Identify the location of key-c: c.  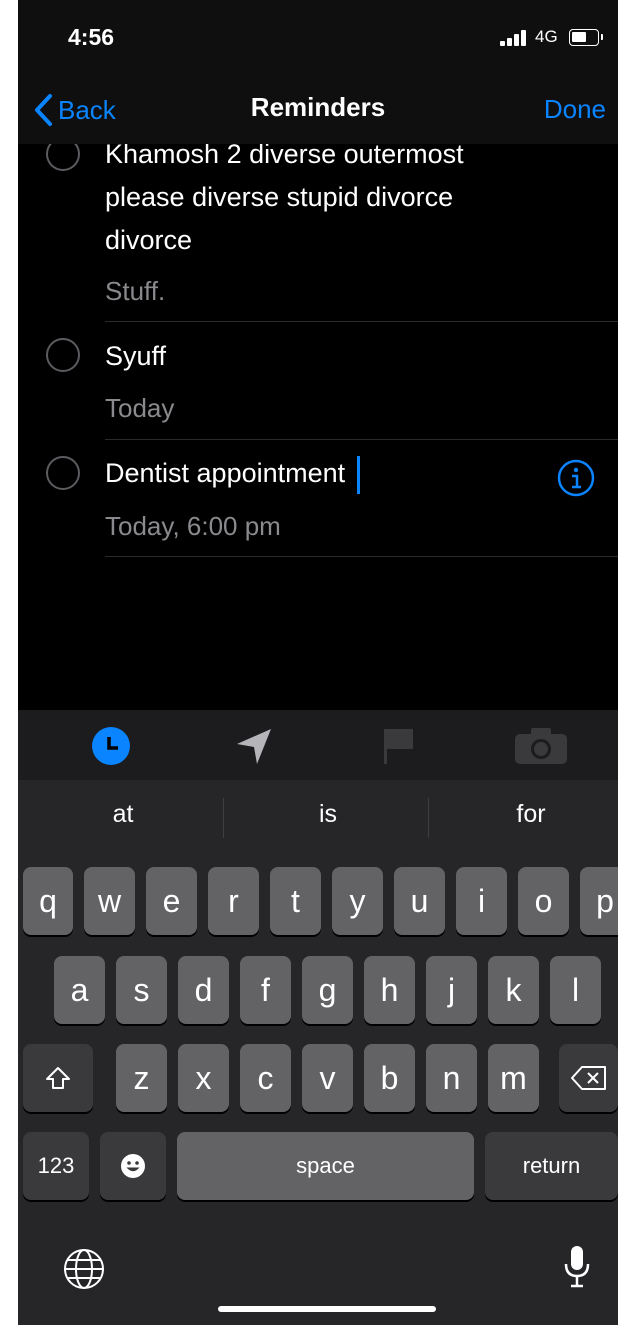
(265, 1078).